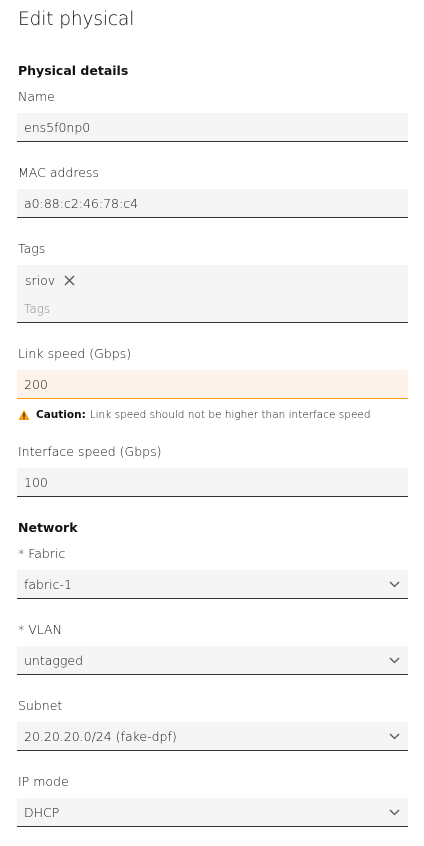  What do you see at coordinates (24, 415) in the screenshot?
I see `warning-icon` at bounding box center [24, 415].